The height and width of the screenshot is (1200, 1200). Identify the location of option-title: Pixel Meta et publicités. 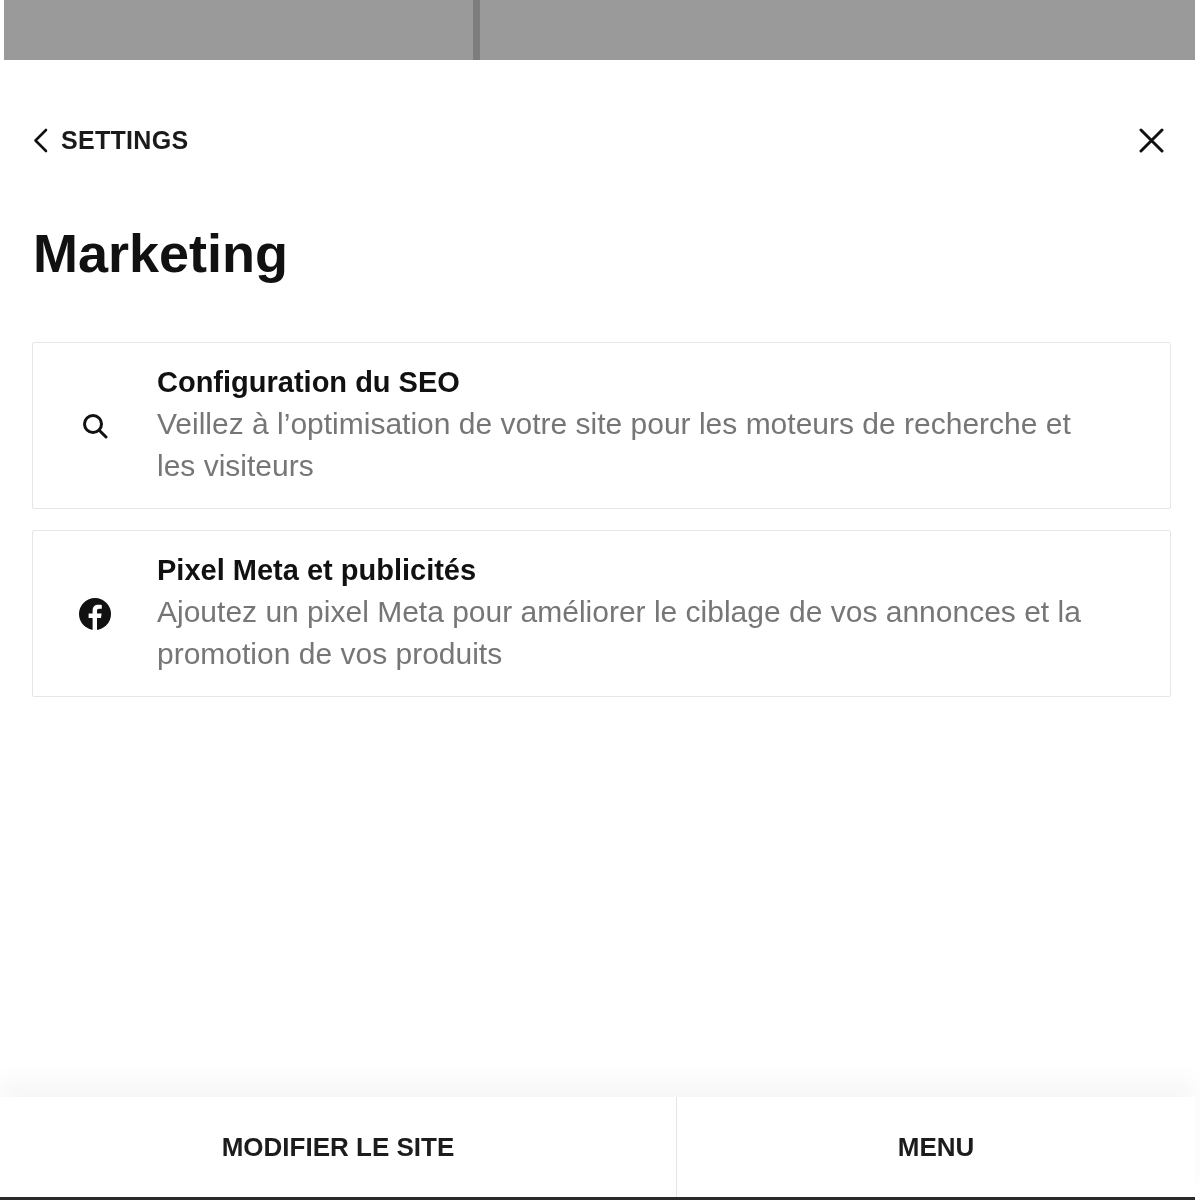
(317, 569).